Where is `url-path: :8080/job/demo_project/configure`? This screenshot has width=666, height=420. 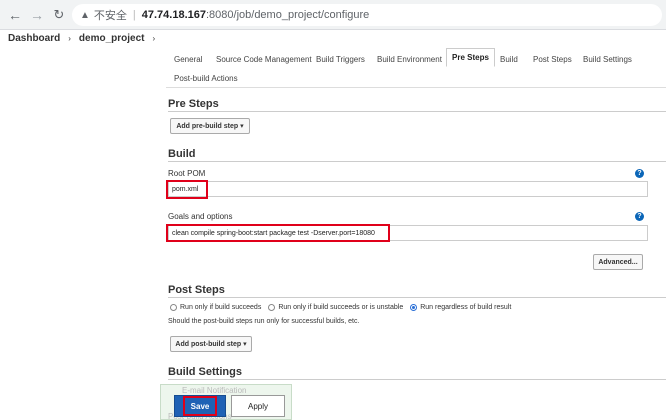 url-path: :8080/job/demo_project/configure is located at coordinates (288, 15).